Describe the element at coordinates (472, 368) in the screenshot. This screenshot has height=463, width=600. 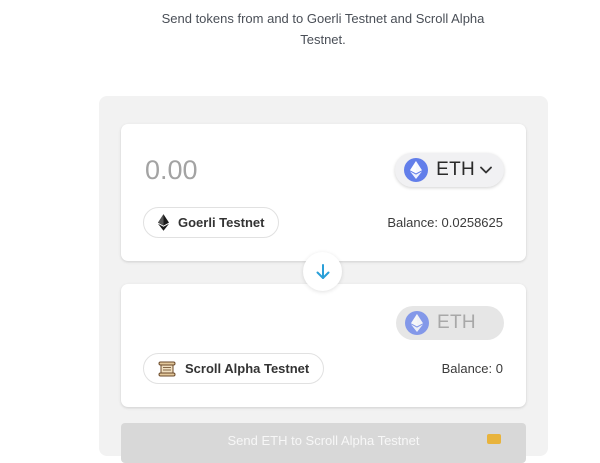
I see `to-balance: Balance: 0` at that location.